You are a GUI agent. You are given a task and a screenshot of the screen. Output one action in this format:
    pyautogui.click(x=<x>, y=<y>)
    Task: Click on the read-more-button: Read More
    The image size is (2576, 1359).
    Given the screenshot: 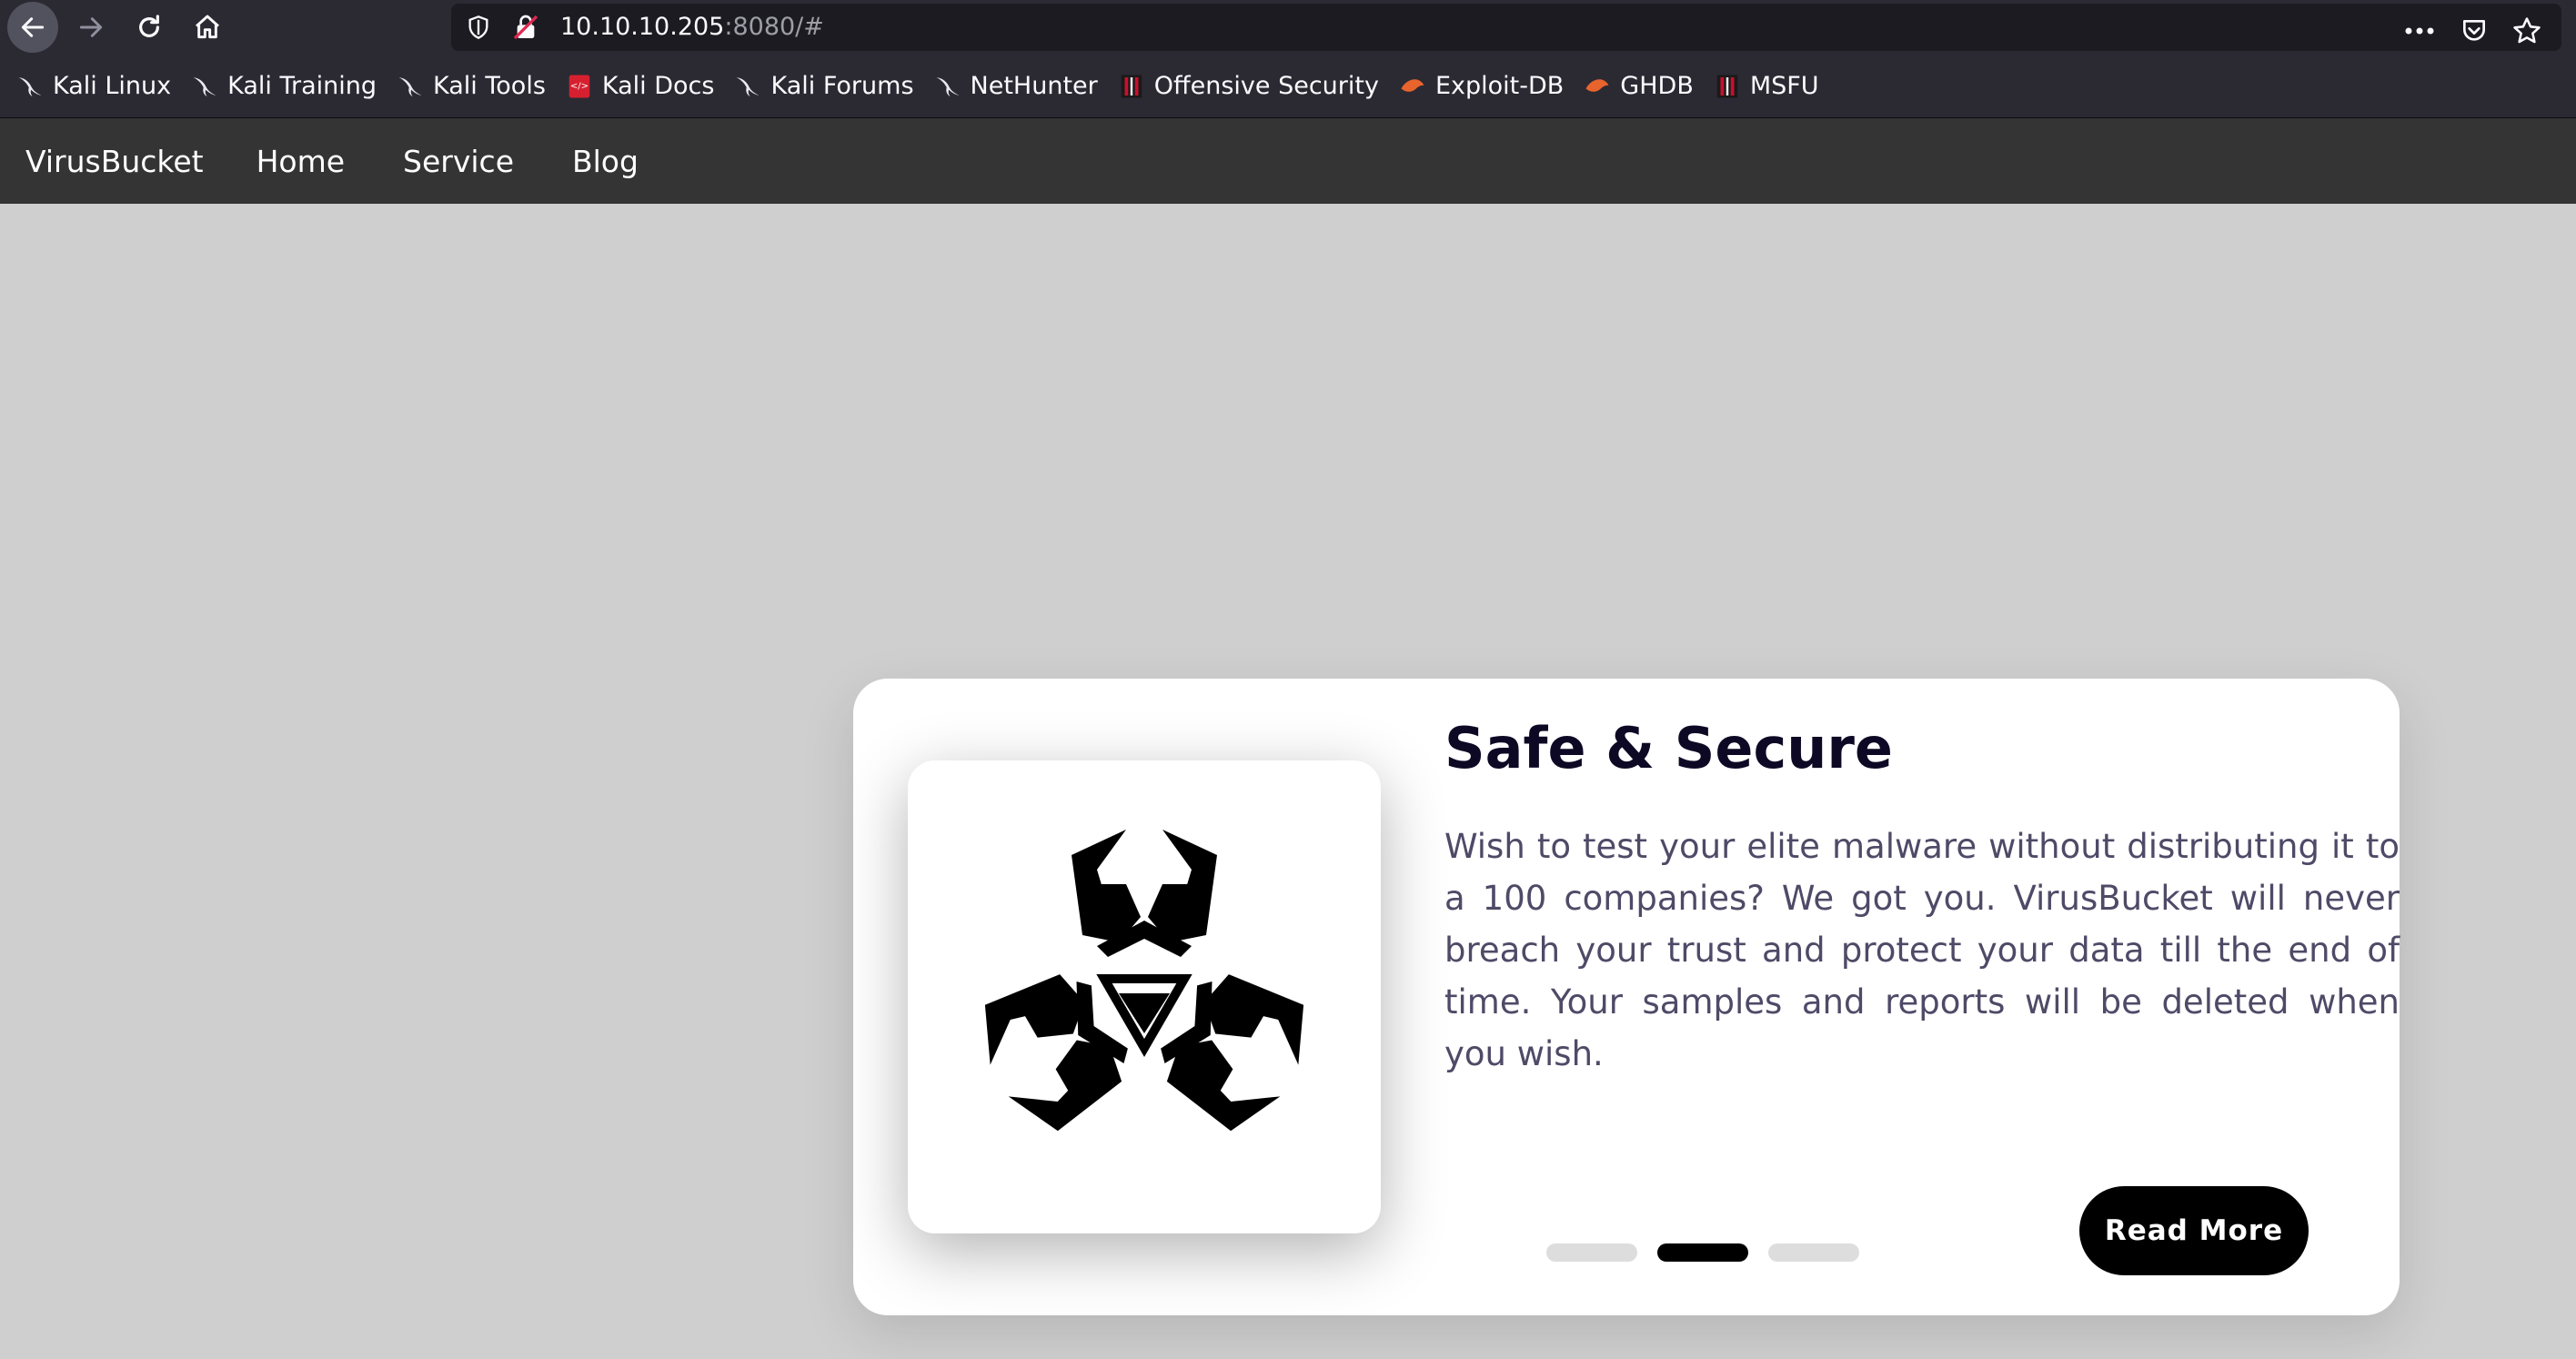 What is the action you would take?
    pyautogui.click(x=2194, y=1230)
    